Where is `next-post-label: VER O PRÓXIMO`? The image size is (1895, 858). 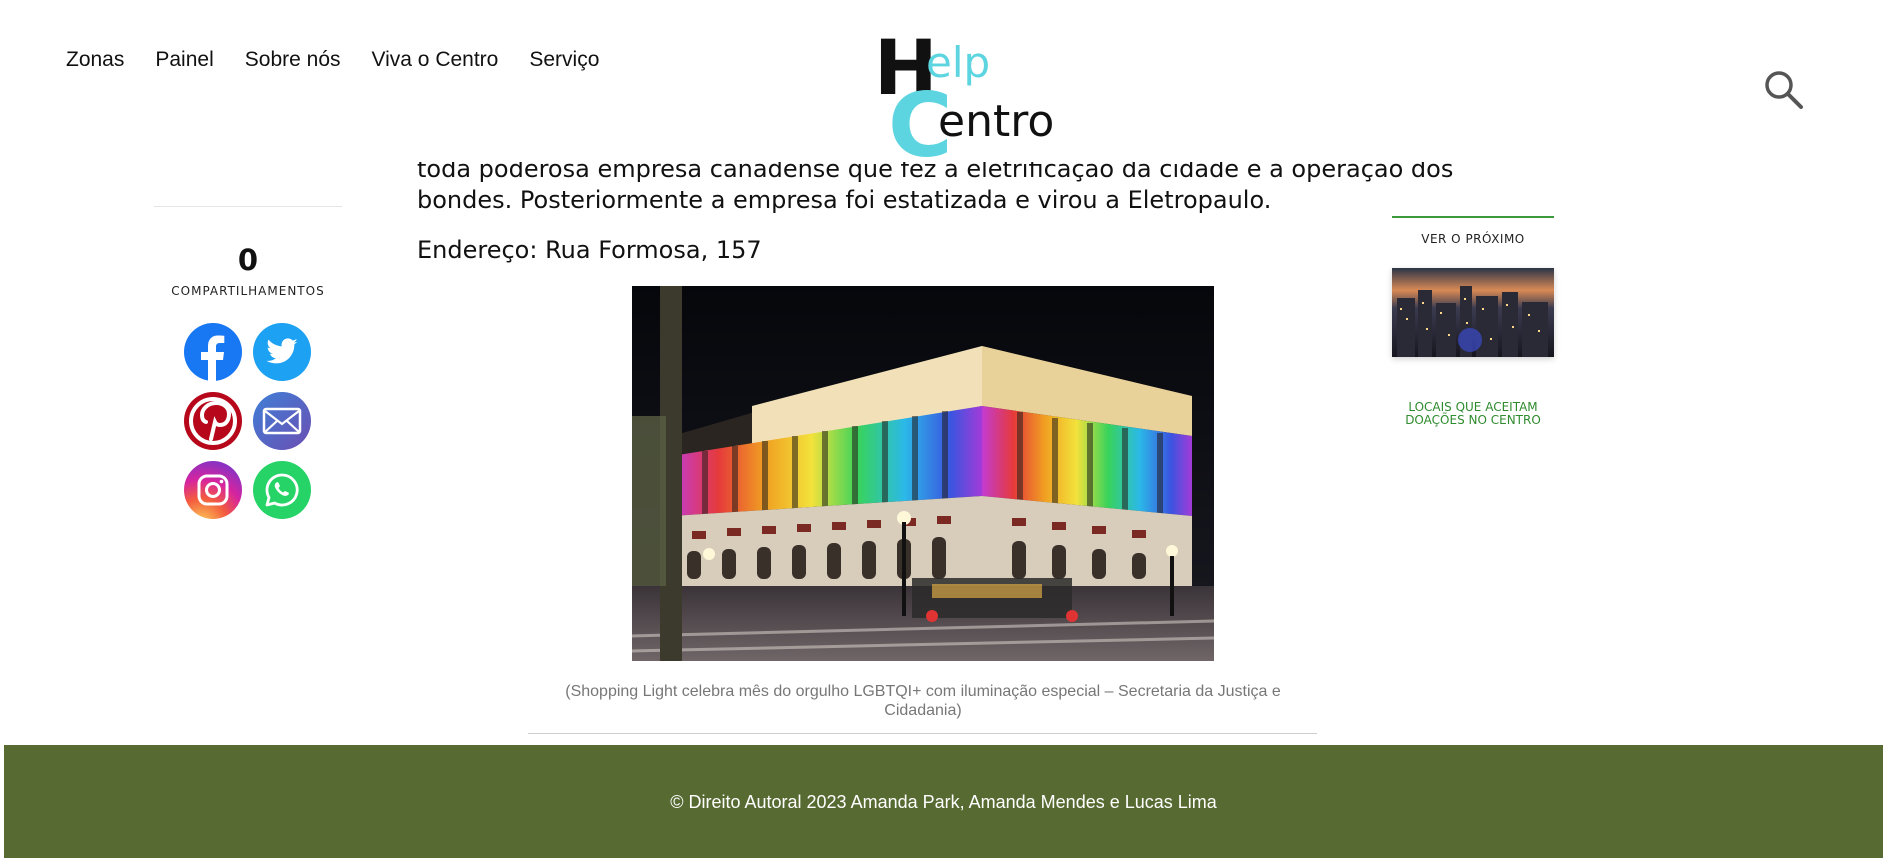
next-post-label: VER O PRÓXIMO is located at coordinates (1473, 239).